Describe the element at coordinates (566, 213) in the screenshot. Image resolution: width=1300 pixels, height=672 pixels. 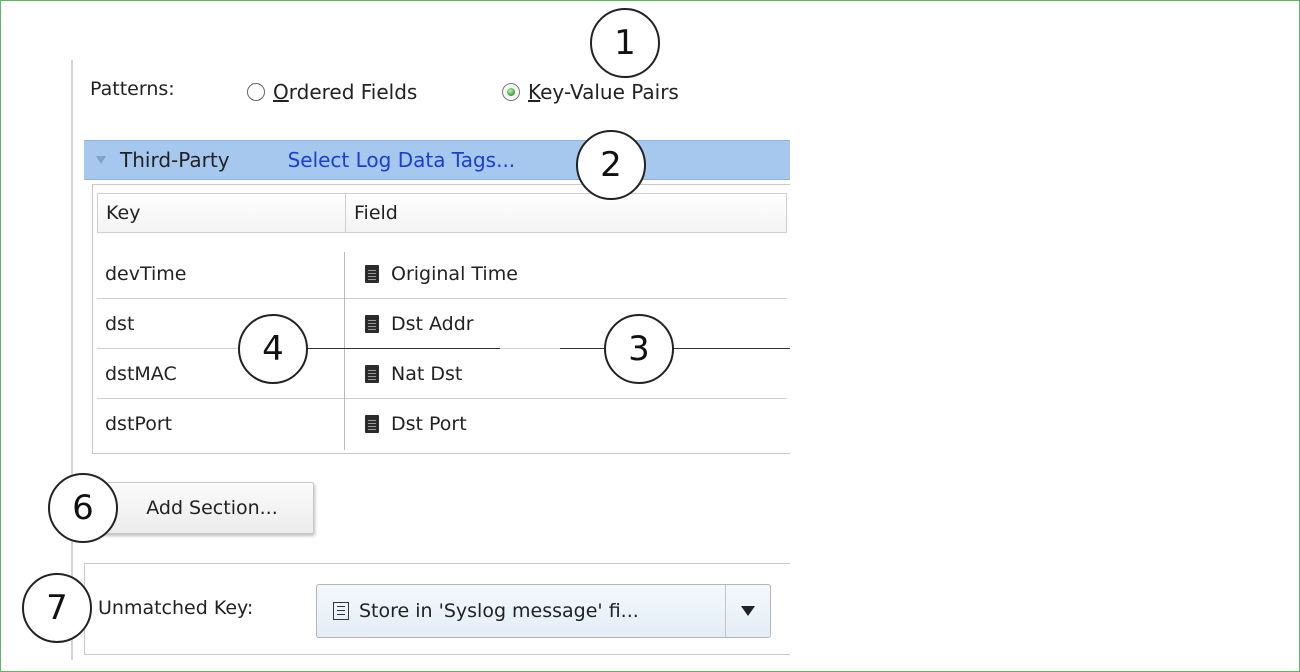
I see `column-header-field: Field` at that location.